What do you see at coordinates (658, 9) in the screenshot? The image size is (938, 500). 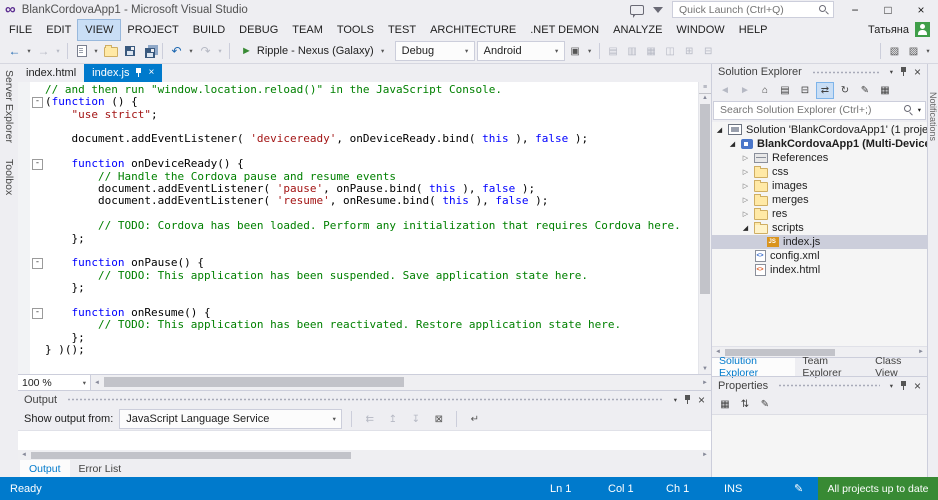 I see `send-a-frown-icon` at bounding box center [658, 9].